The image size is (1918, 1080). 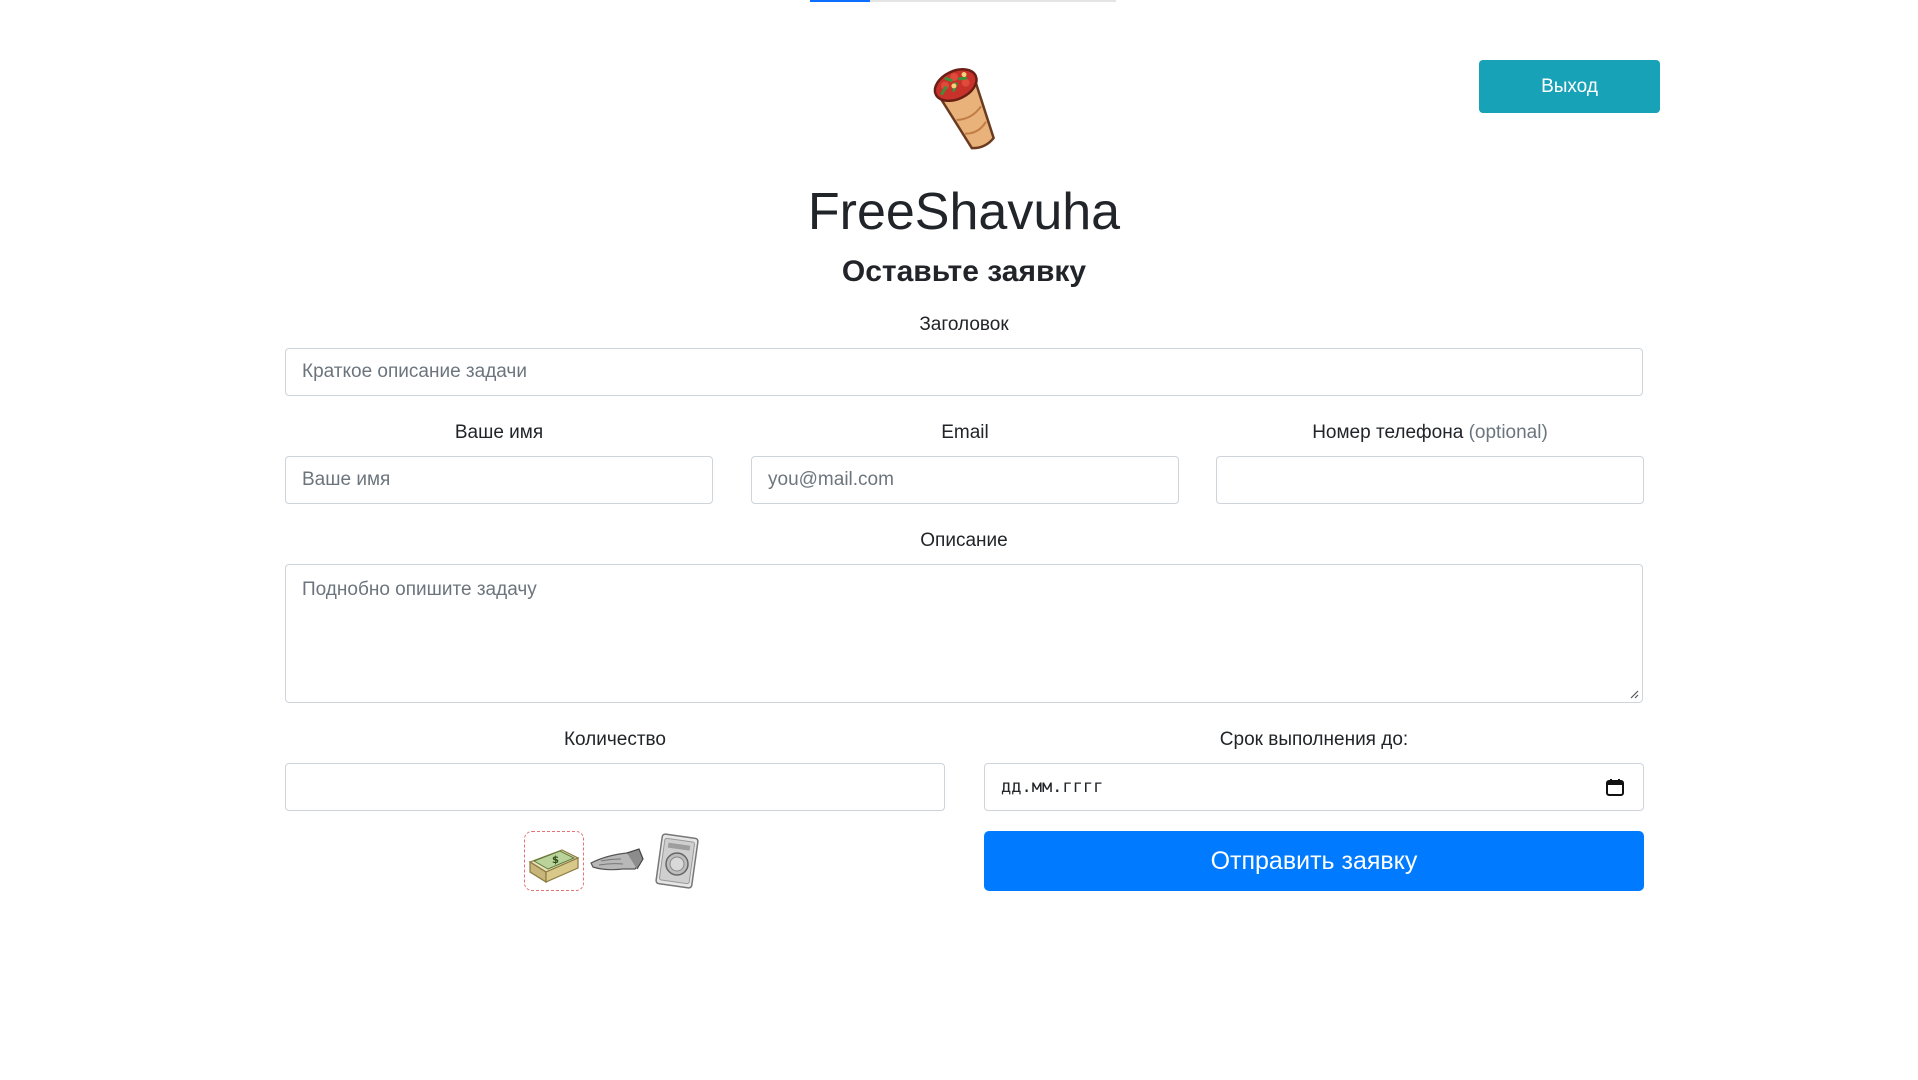 What do you see at coordinates (499, 432) in the screenshot?
I see `name-label: Ваше имя` at bounding box center [499, 432].